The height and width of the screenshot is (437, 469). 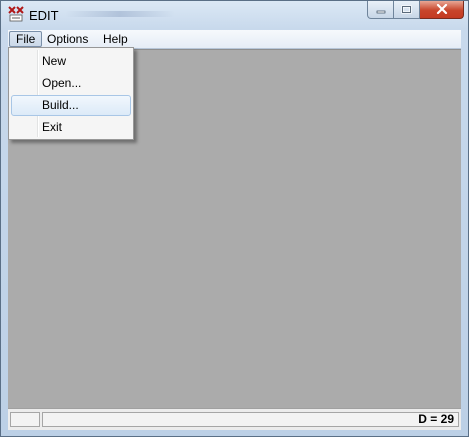 What do you see at coordinates (234, 15) in the screenshot?
I see `title-bar: EDIT` at bounding box center [234, 15].